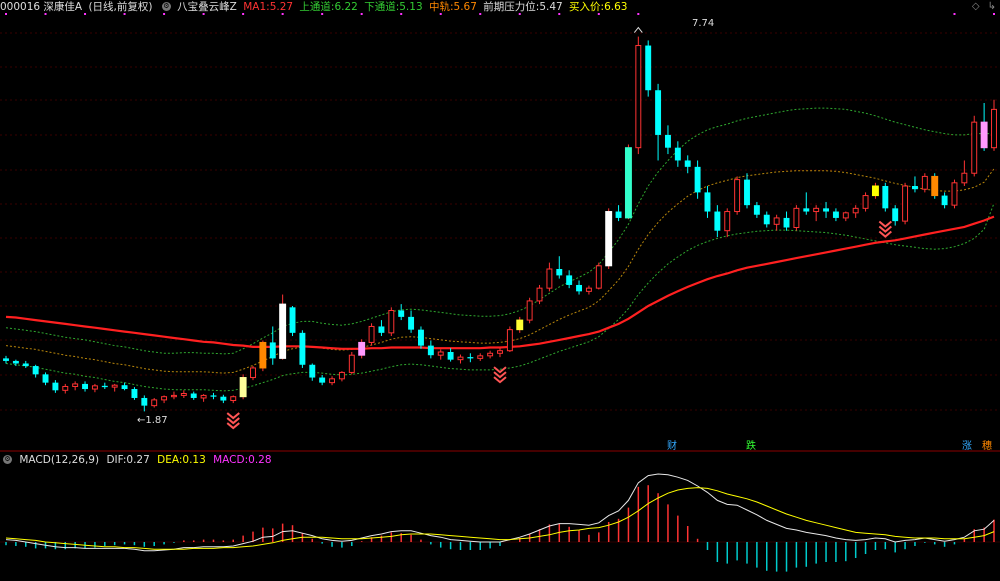 The image size is (1000, 581). I want to click on macd-label: MACD:, so click(231, 460).